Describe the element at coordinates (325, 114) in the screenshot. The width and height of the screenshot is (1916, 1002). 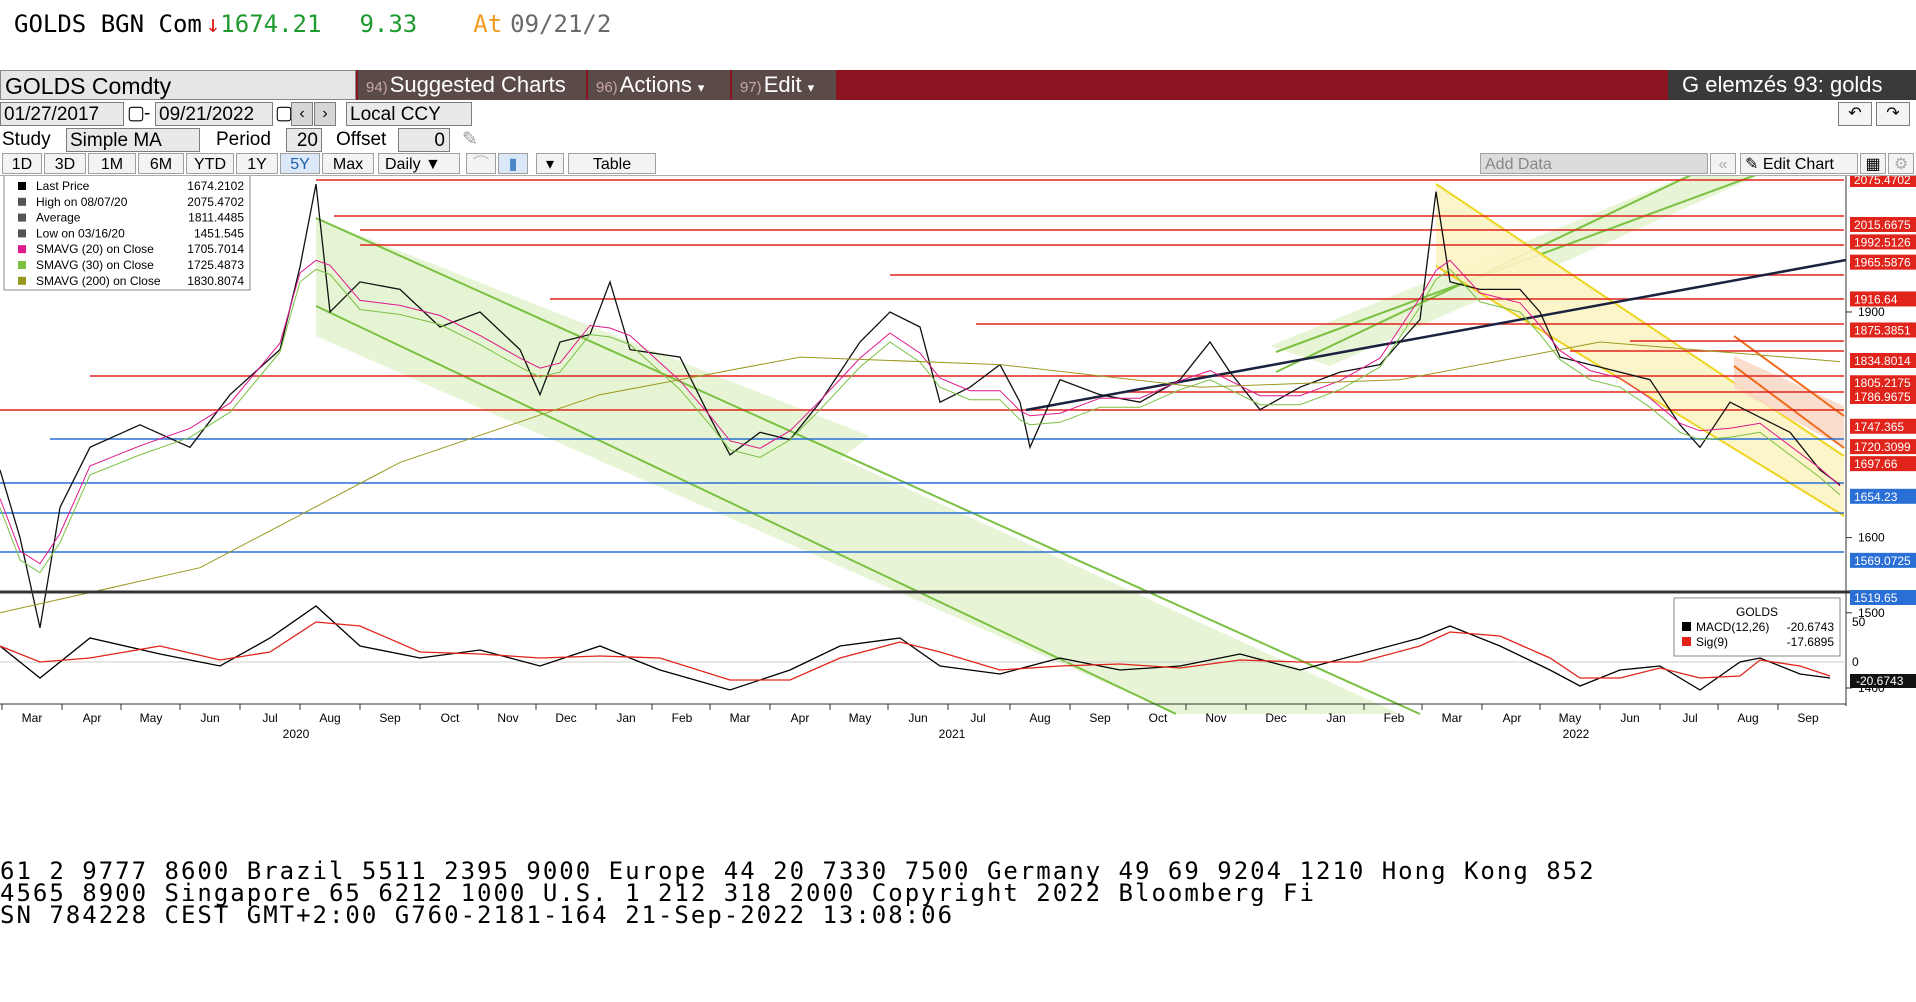
I see `chevron-right-icon: ›` at that location.